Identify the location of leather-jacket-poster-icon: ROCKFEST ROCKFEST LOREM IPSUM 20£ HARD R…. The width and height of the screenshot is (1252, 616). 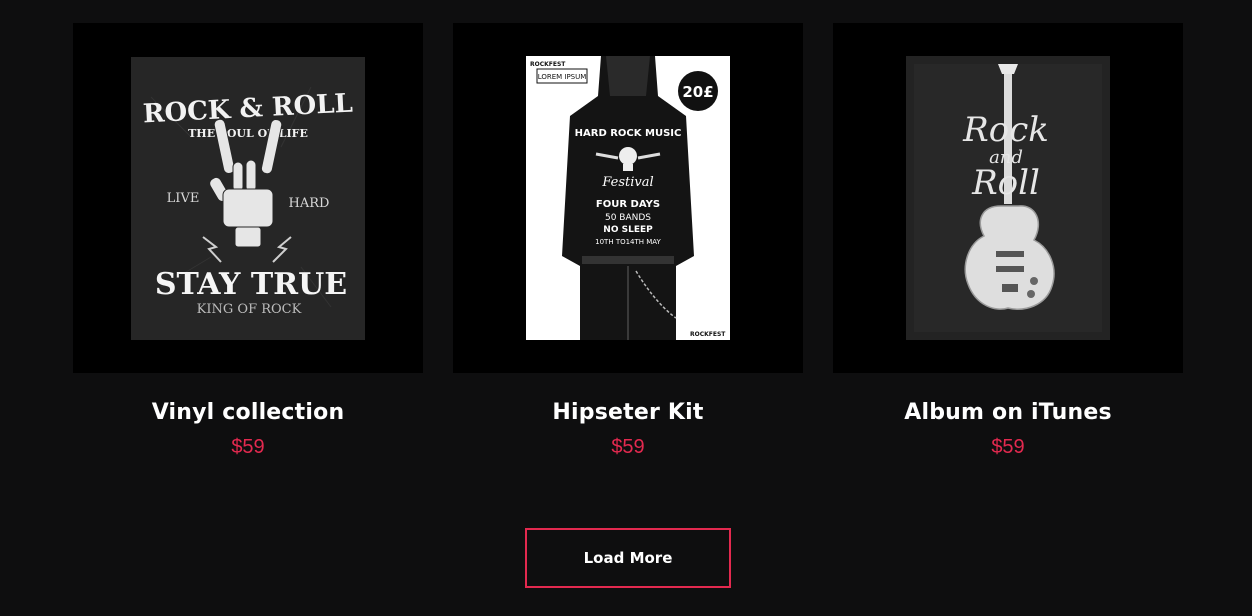
(628, 198).